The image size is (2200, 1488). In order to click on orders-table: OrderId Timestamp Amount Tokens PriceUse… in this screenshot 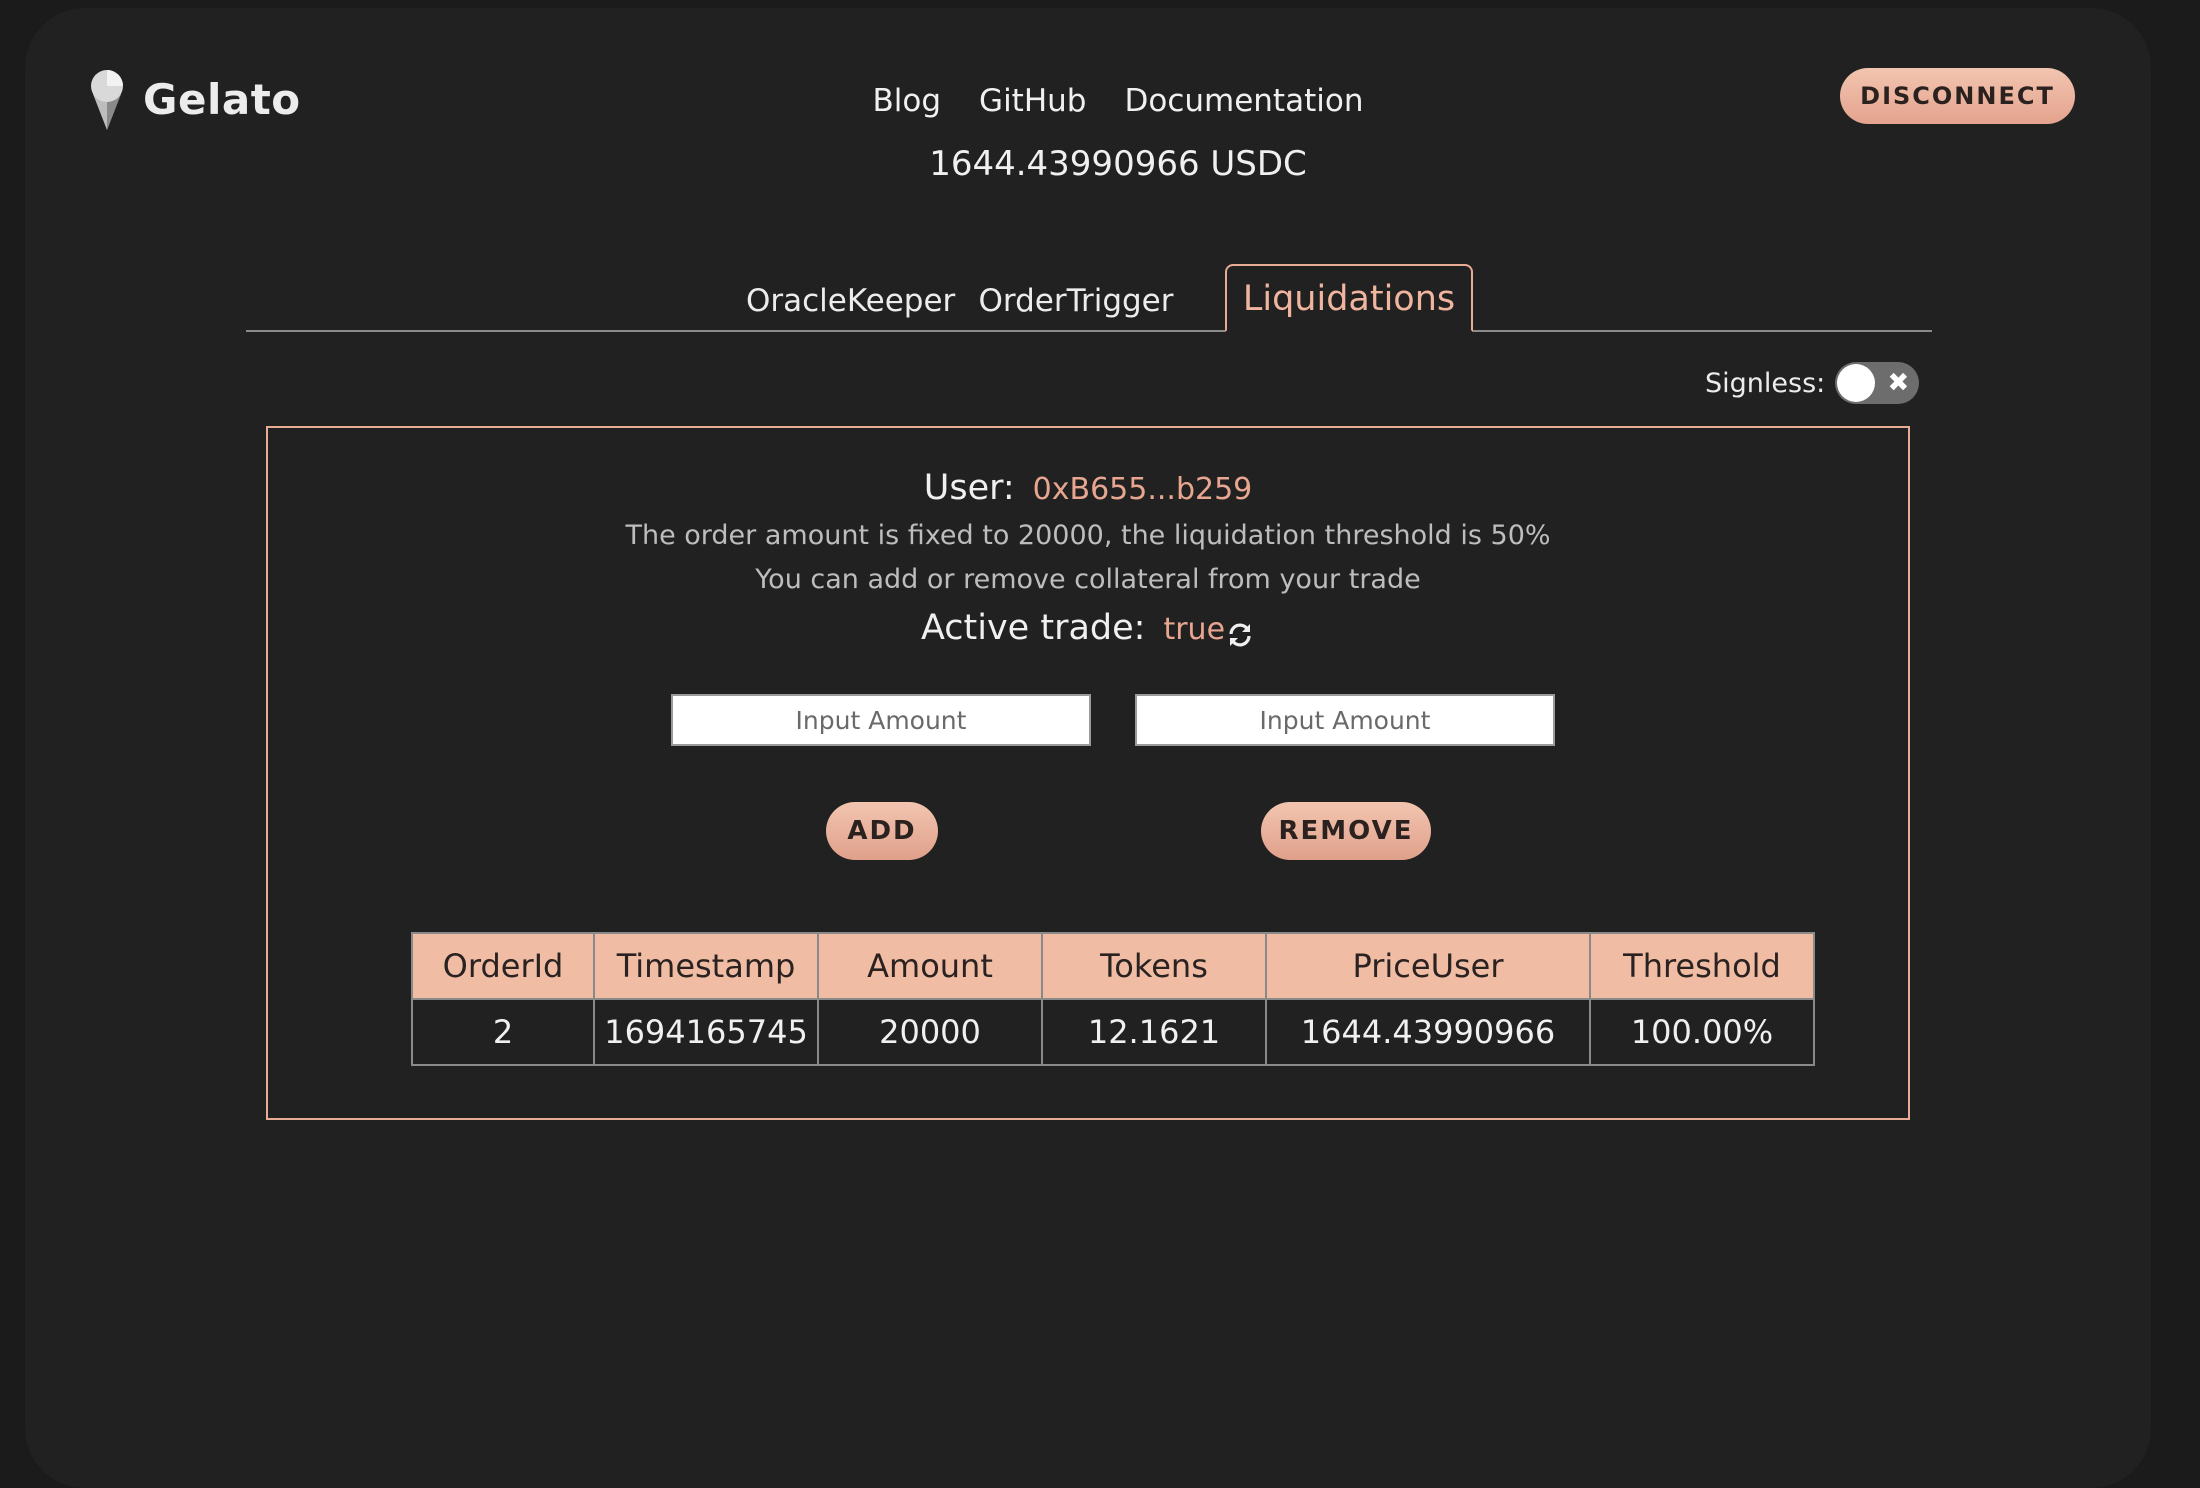, I will do `click(1113, 999)`.